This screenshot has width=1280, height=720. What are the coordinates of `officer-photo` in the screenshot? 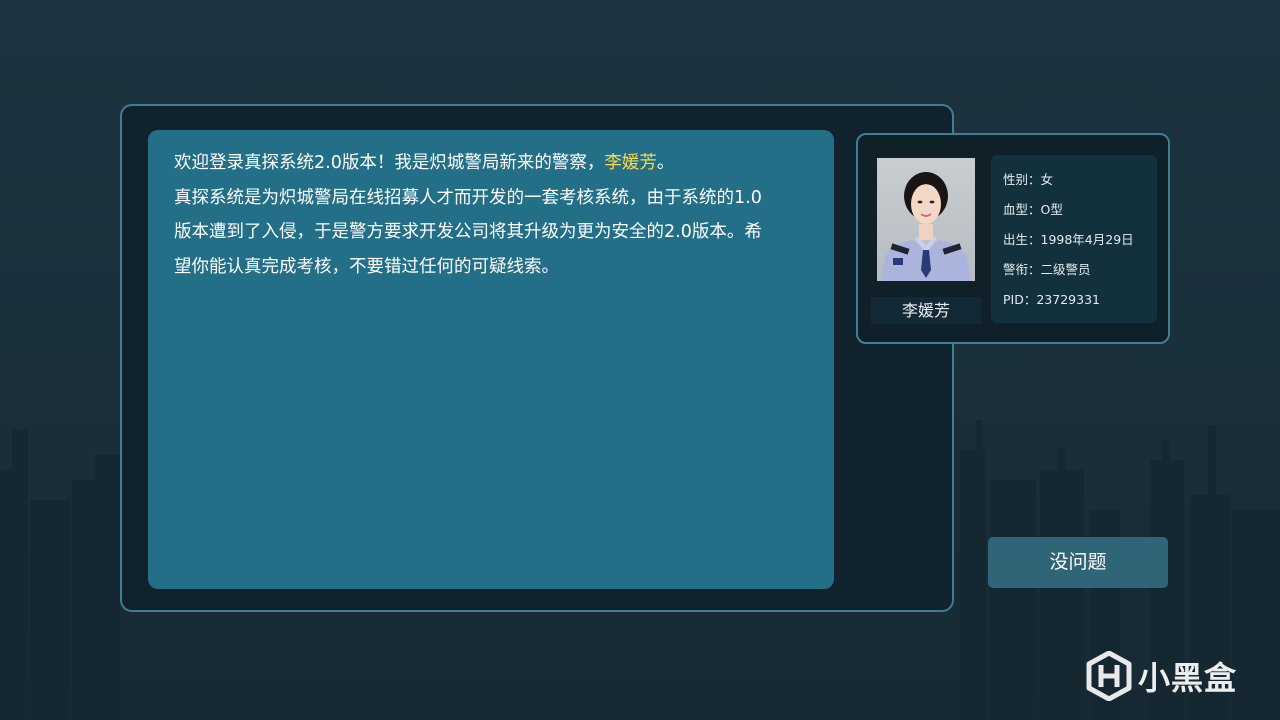 It's located at (926, 219).